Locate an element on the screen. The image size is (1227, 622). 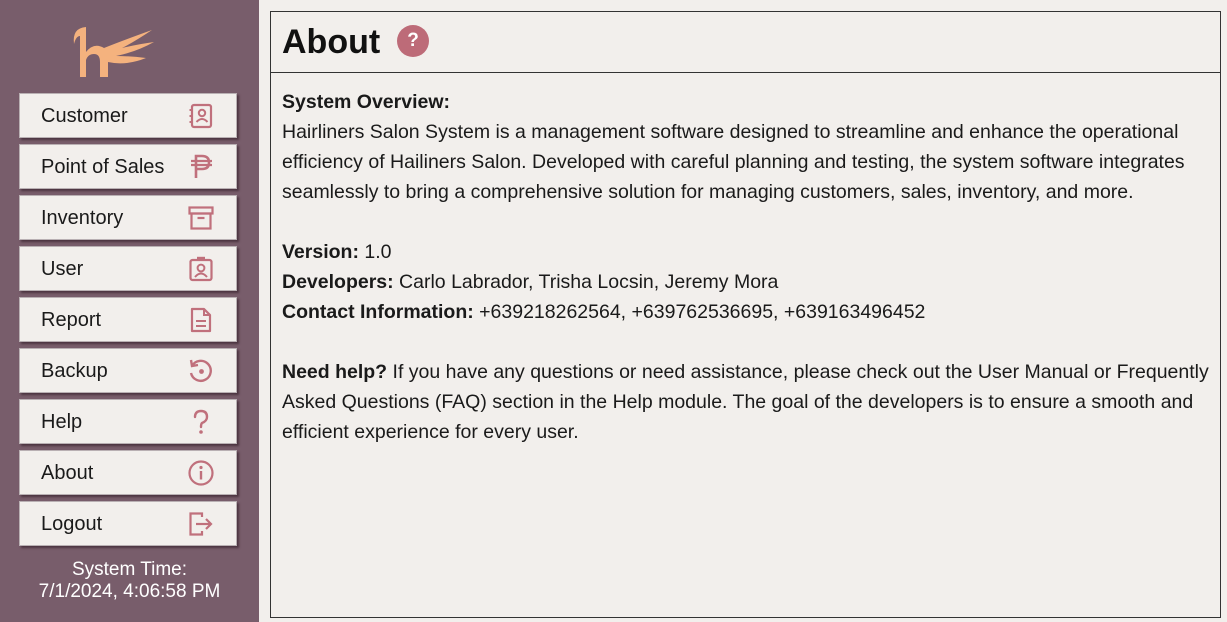
document-icon is located at coordinates (201, 320).